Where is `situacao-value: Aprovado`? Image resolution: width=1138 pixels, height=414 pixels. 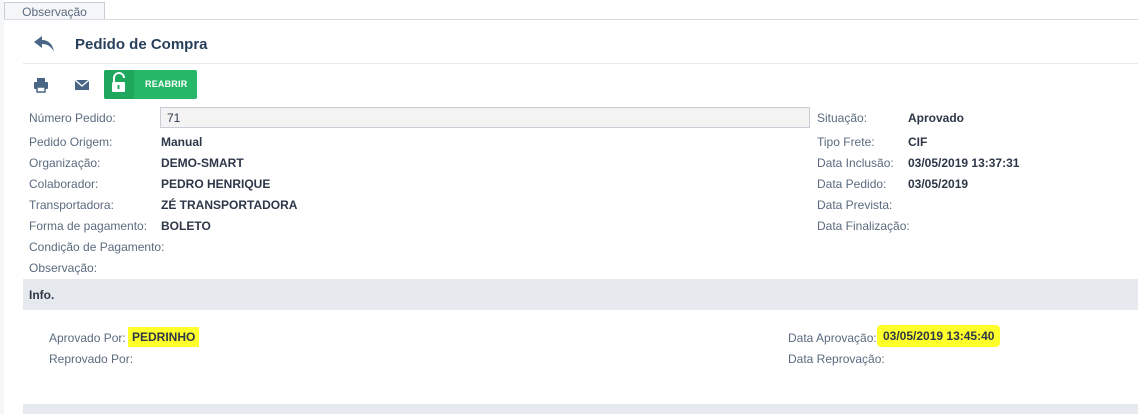
situacao-value: Aprovado is located at coordinates (936, 118).